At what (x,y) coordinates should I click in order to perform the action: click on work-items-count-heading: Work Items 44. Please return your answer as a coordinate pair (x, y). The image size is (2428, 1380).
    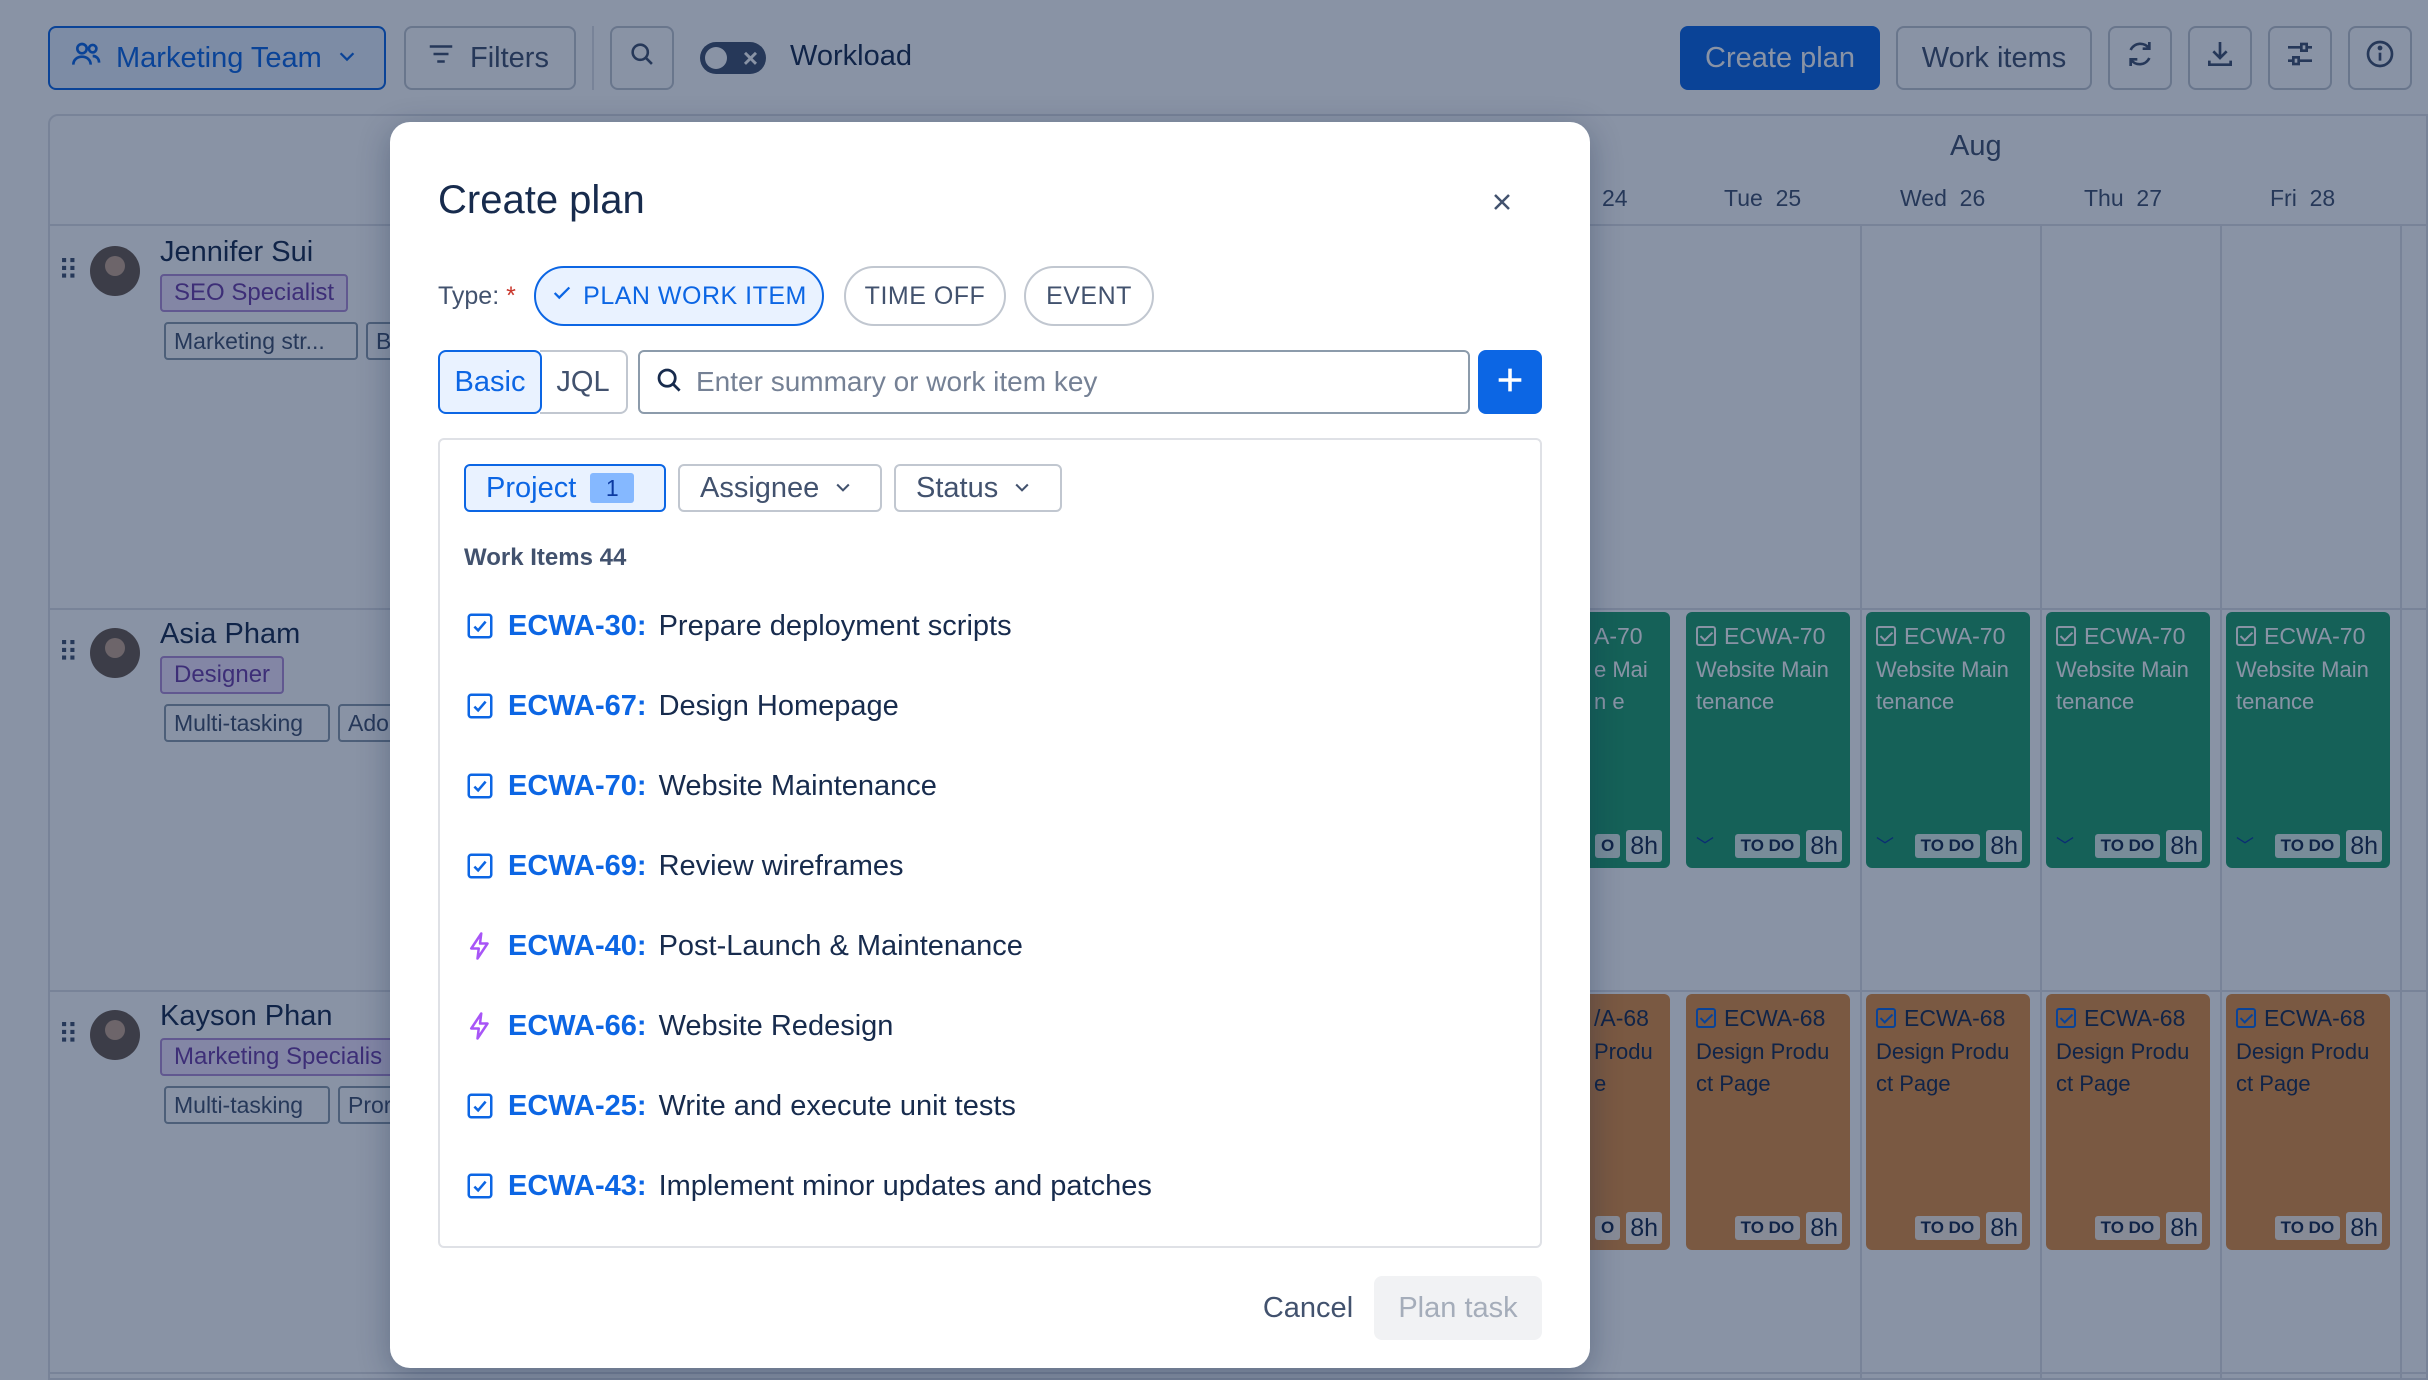
    Looking at the image, I should click on (545, 557).